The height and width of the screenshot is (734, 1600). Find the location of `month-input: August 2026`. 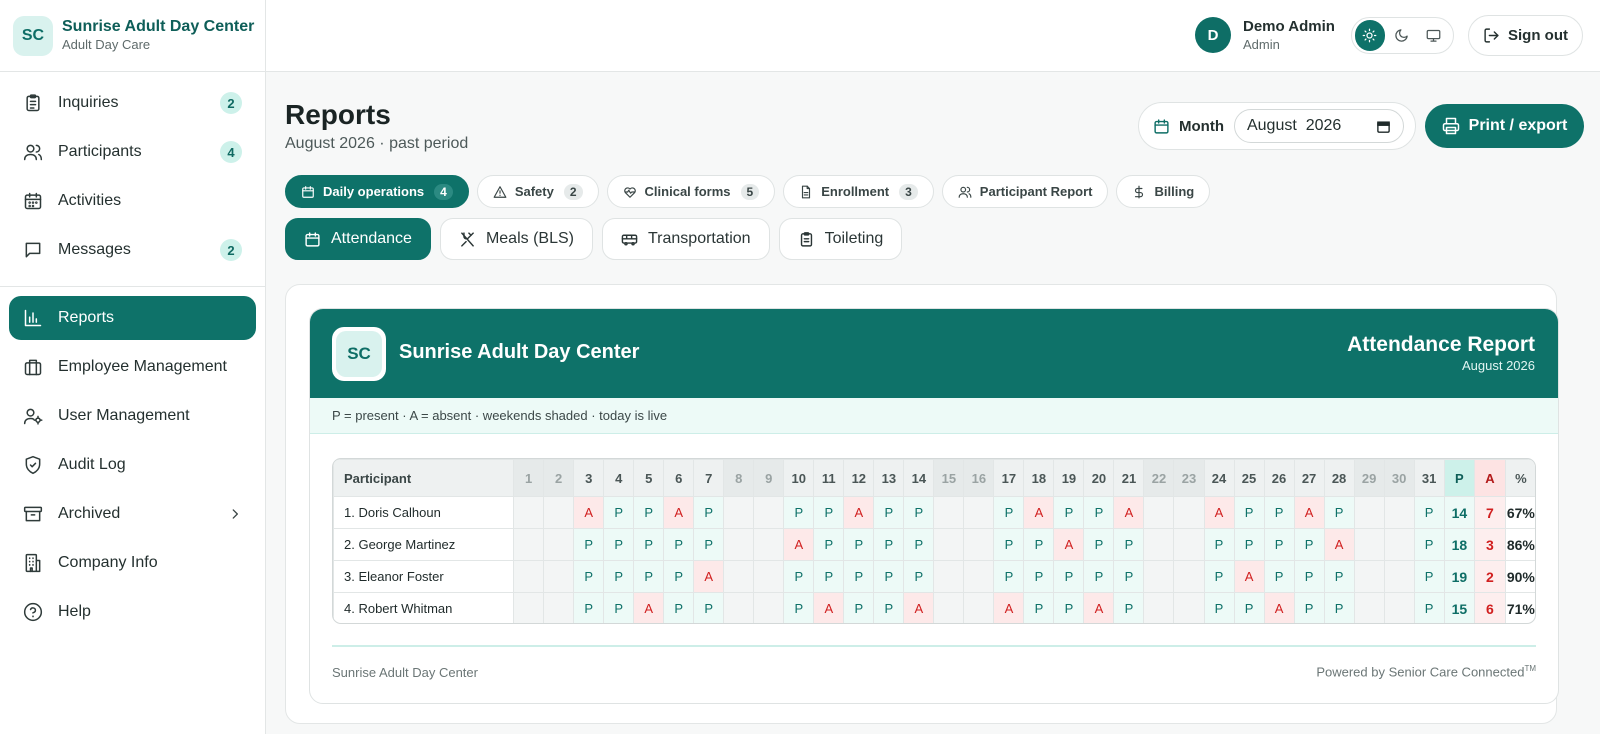

month-input: August 2026 is located at coordinates (1318, 126).